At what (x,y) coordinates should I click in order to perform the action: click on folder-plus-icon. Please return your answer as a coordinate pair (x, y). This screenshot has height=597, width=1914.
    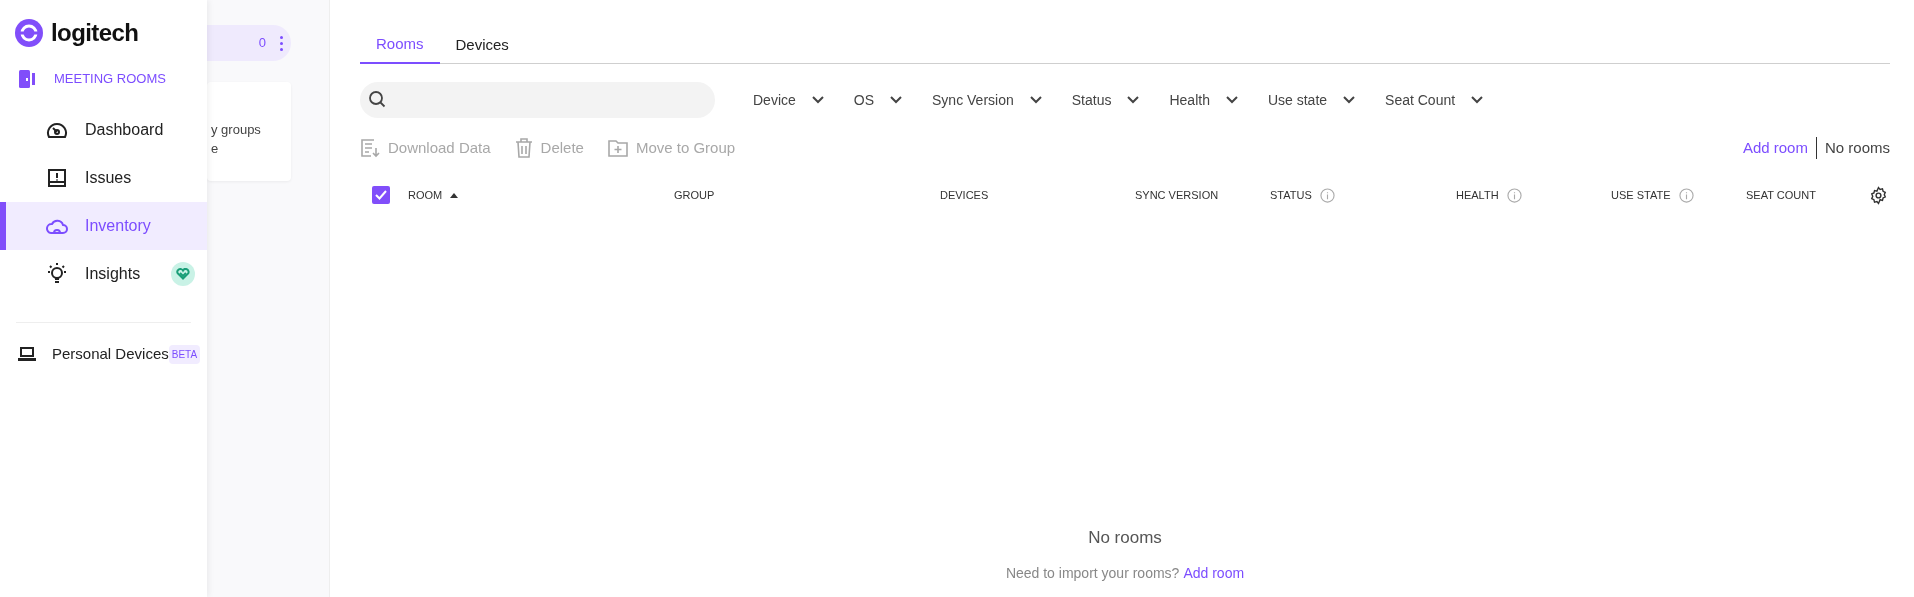
    Looking at the image, I should click on (617, 148).